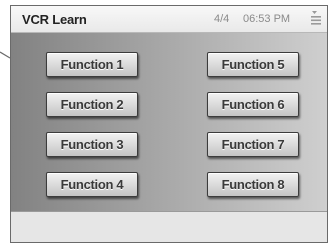 This screenshot has height=245, width=330. I want to click on function-1-button: Function 1, so click(92, 64).